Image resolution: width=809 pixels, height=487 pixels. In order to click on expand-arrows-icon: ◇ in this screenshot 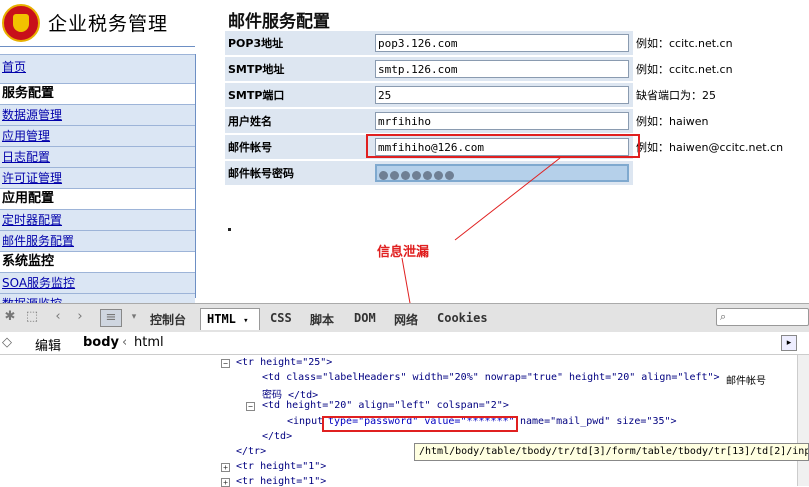, I will do `click(7, 342)`.